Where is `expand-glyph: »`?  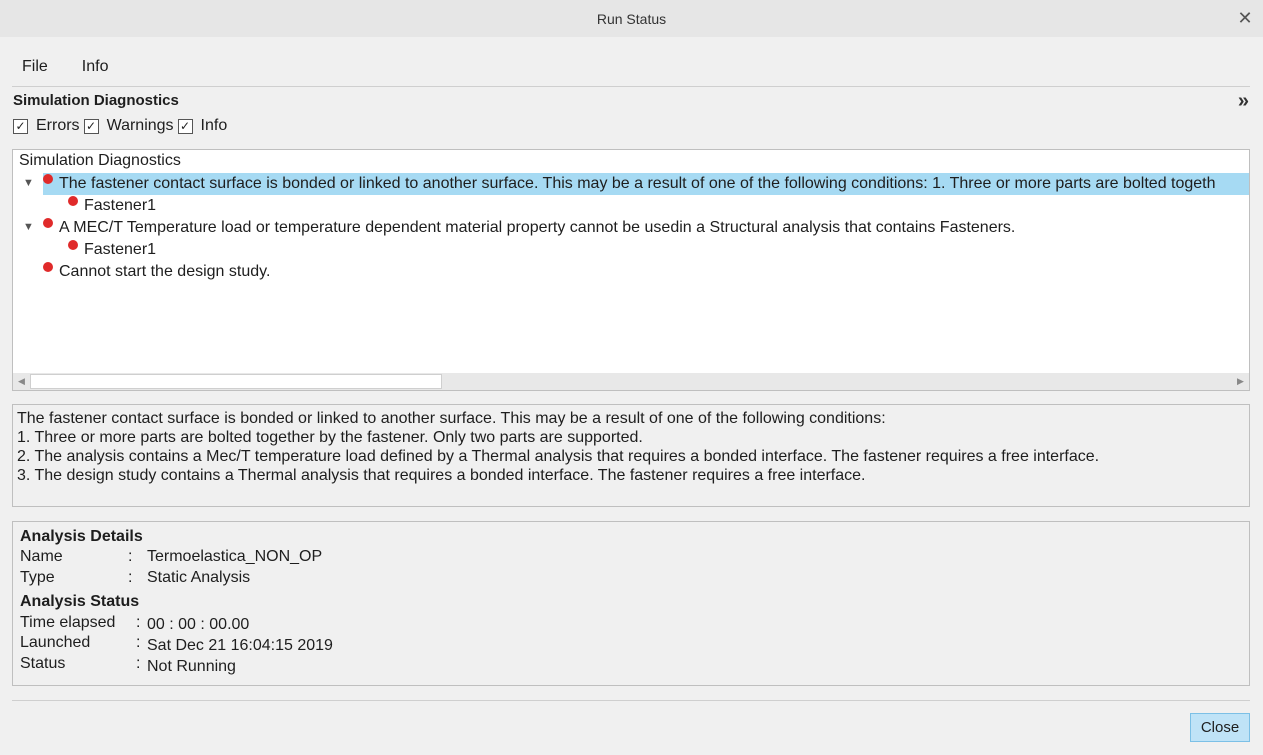 expand-glyph: » is located at coordinates (1243, 101).